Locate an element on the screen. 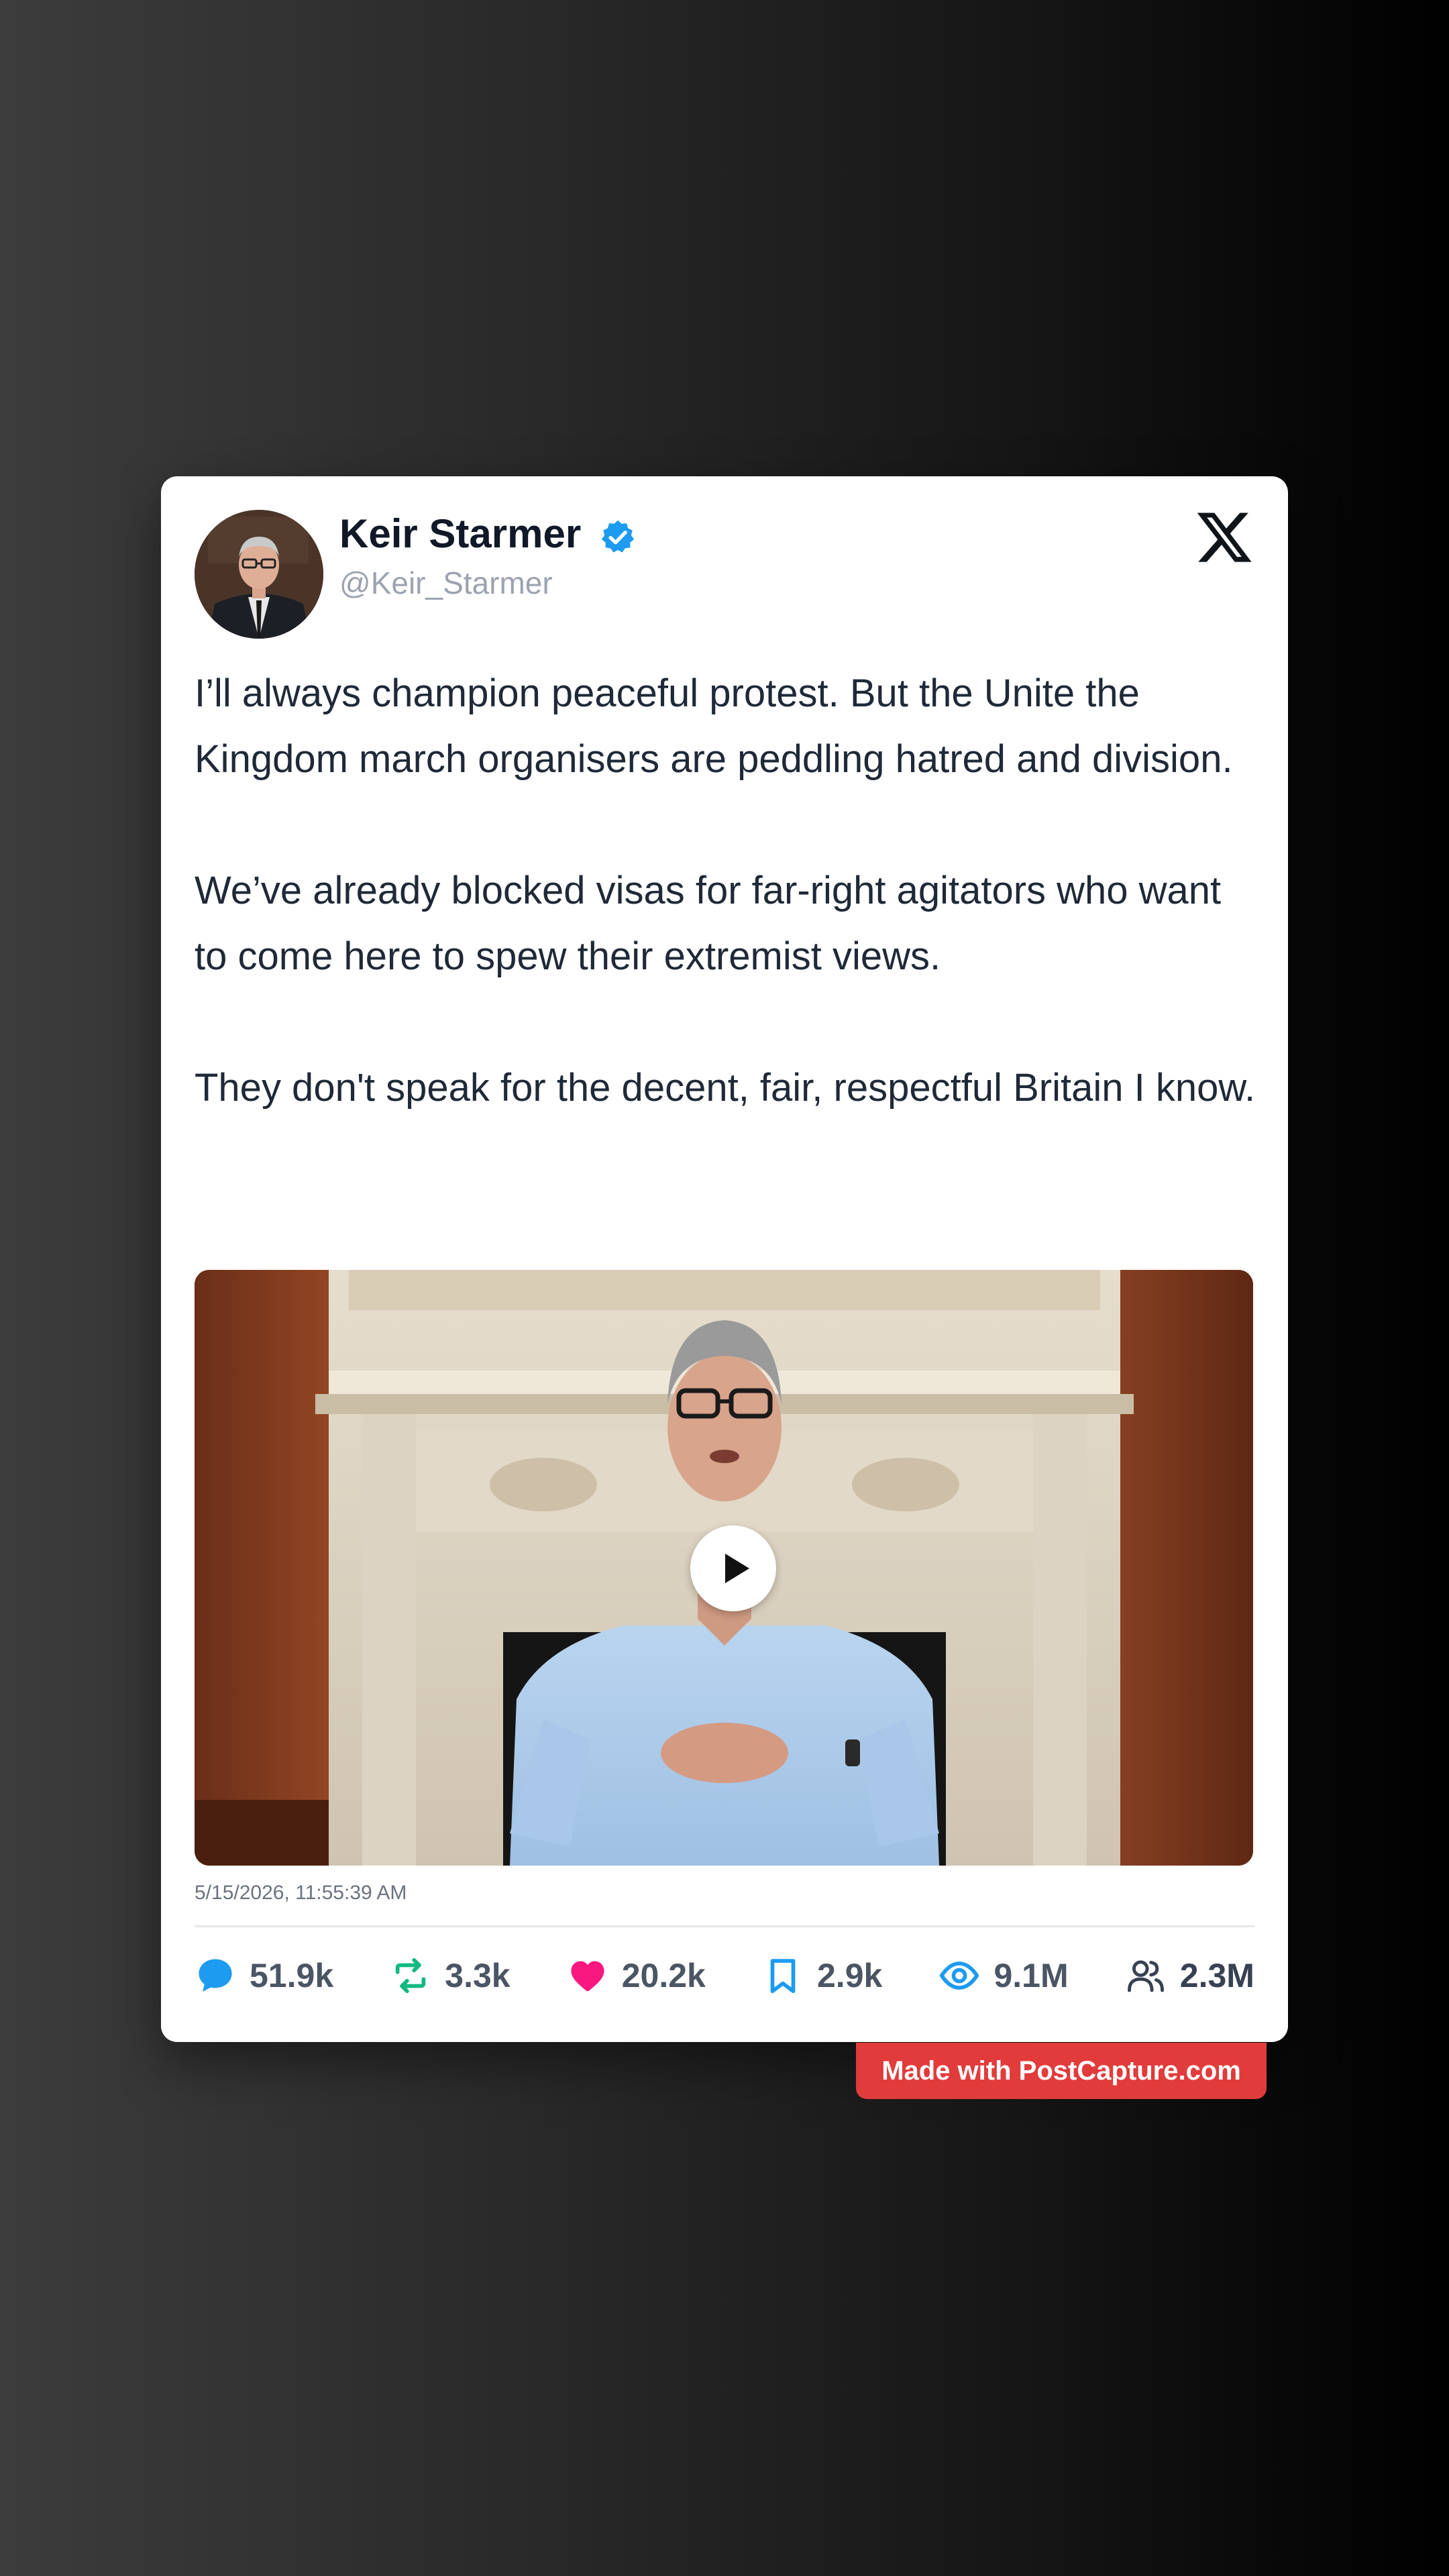 The height and width of the screenshot is (2576, 1449). followers-count: 2.3M is located at coordinates (1216, 1975).